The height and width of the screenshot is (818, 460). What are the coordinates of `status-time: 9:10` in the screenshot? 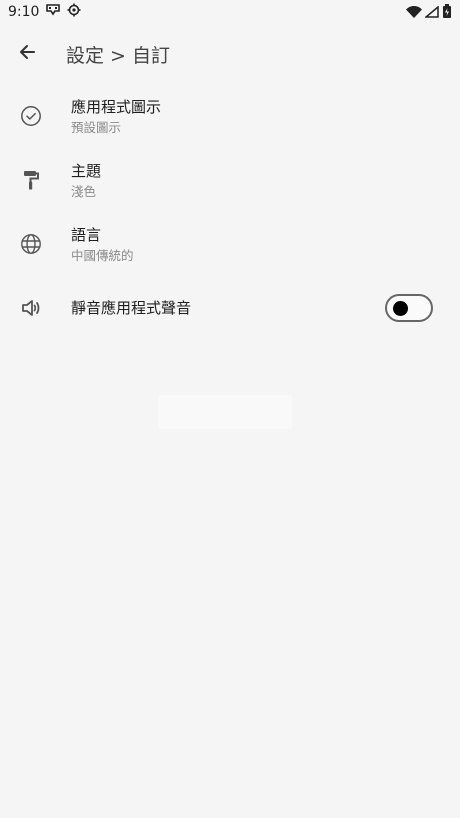 It's located at (24, 12).